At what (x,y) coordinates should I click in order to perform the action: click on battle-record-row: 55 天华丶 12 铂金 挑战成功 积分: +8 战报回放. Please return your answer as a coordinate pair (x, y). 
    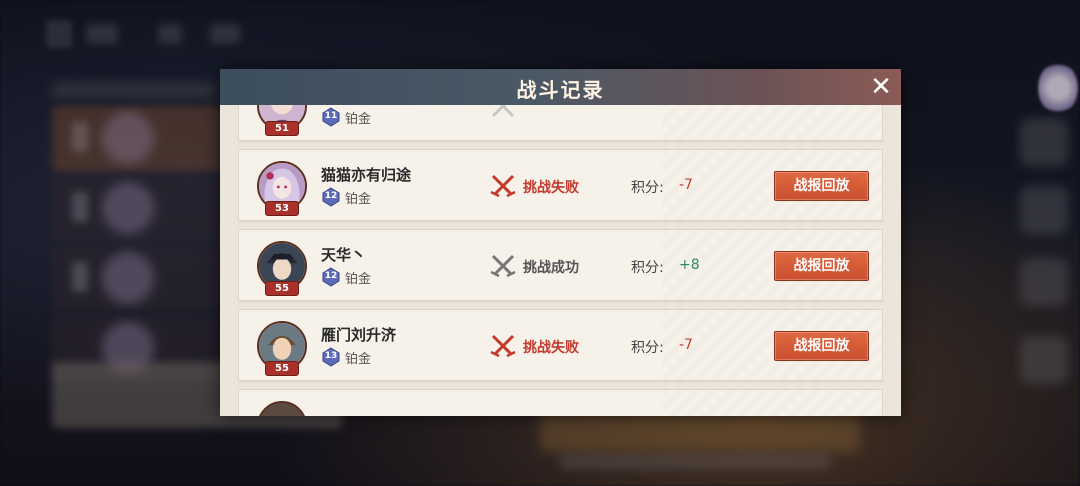
    Looking at the image, I should click on (560, 264).